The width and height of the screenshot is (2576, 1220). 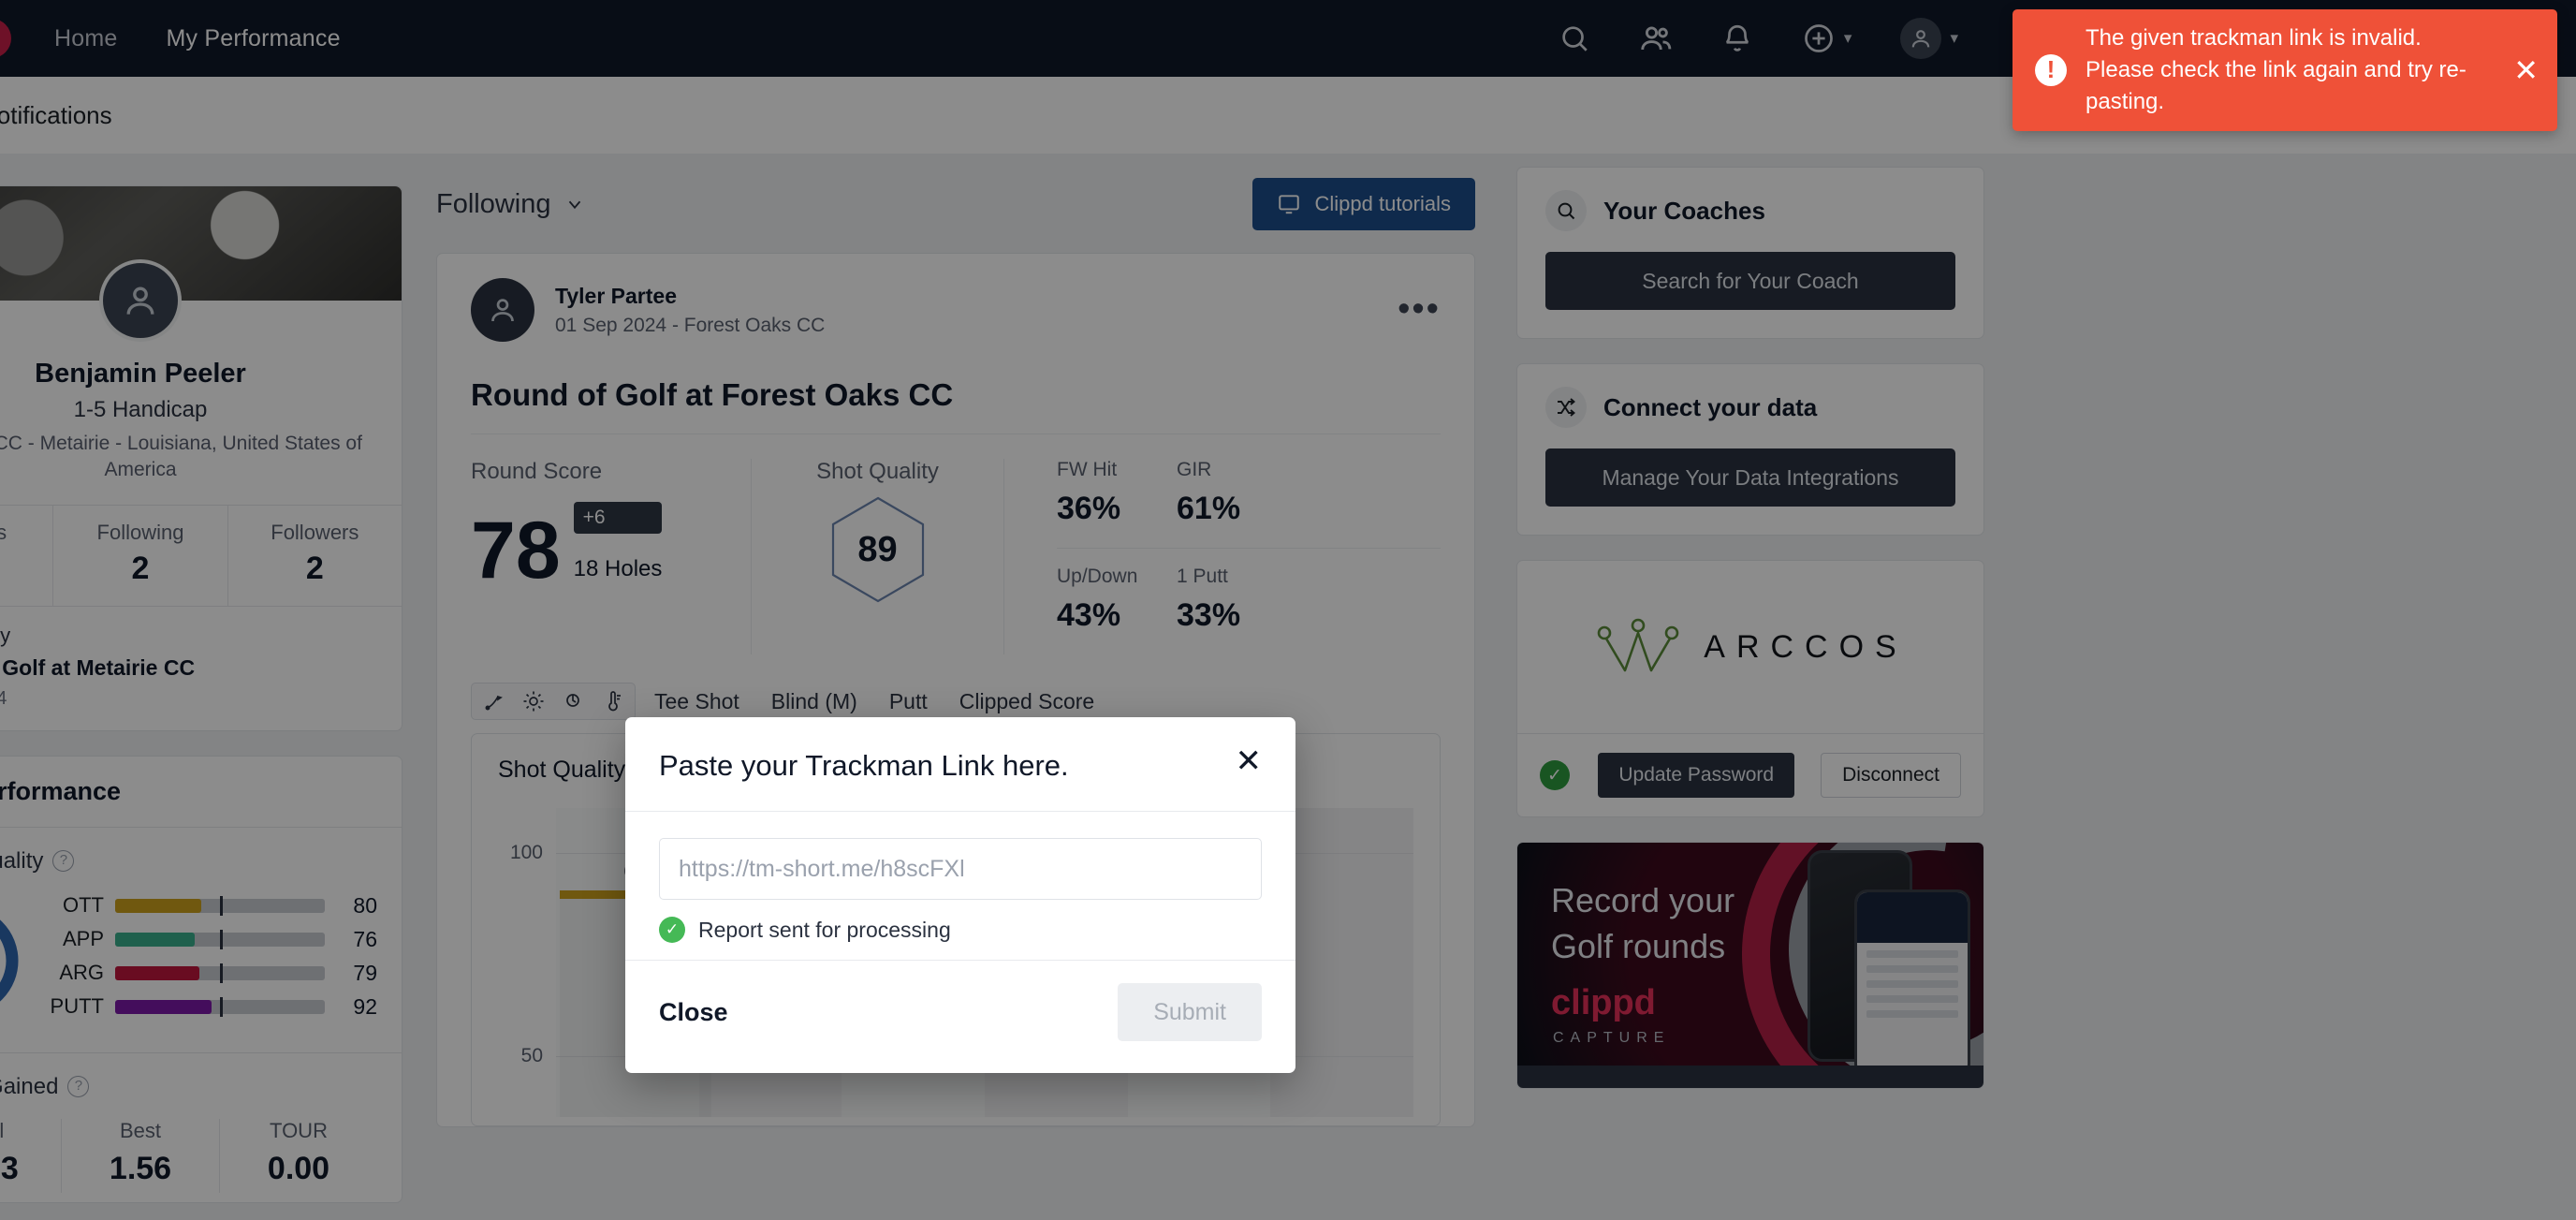 I want to click on modal-footer: Close Submit, so click(x=960, y=1016).